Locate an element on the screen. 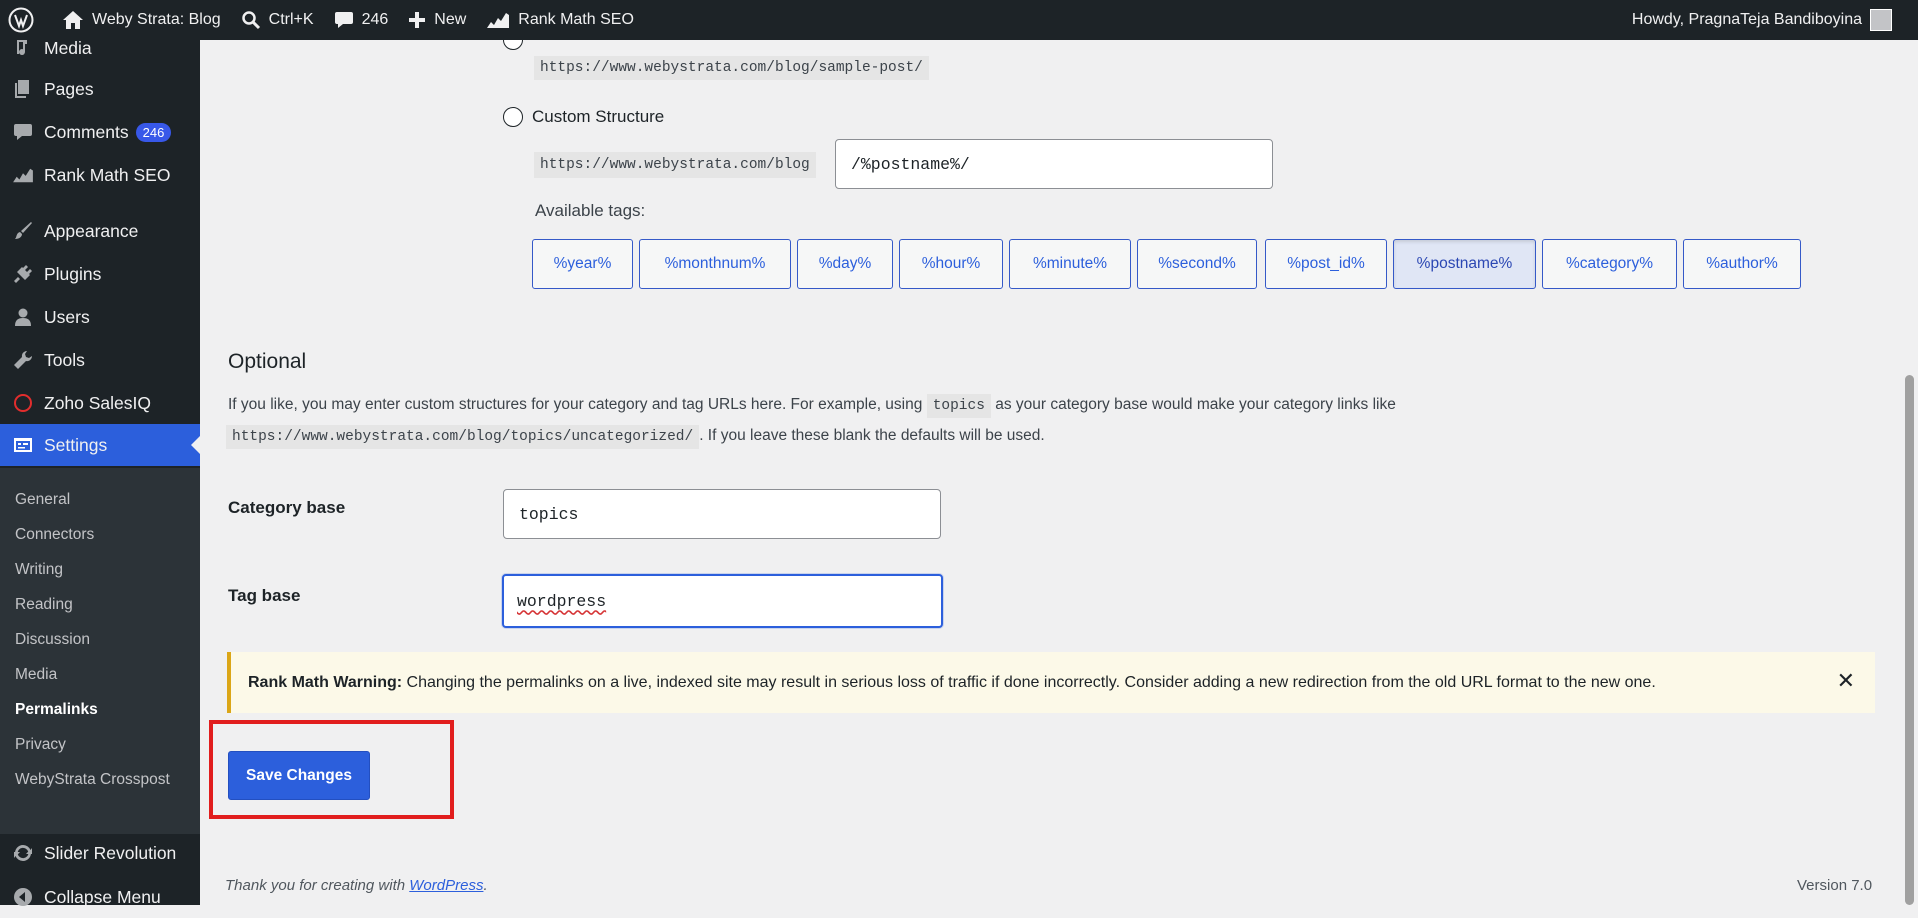 This screenshot has width=1918, height=918. submenu-connectors: Connectors is located at coordinates (54, 535).